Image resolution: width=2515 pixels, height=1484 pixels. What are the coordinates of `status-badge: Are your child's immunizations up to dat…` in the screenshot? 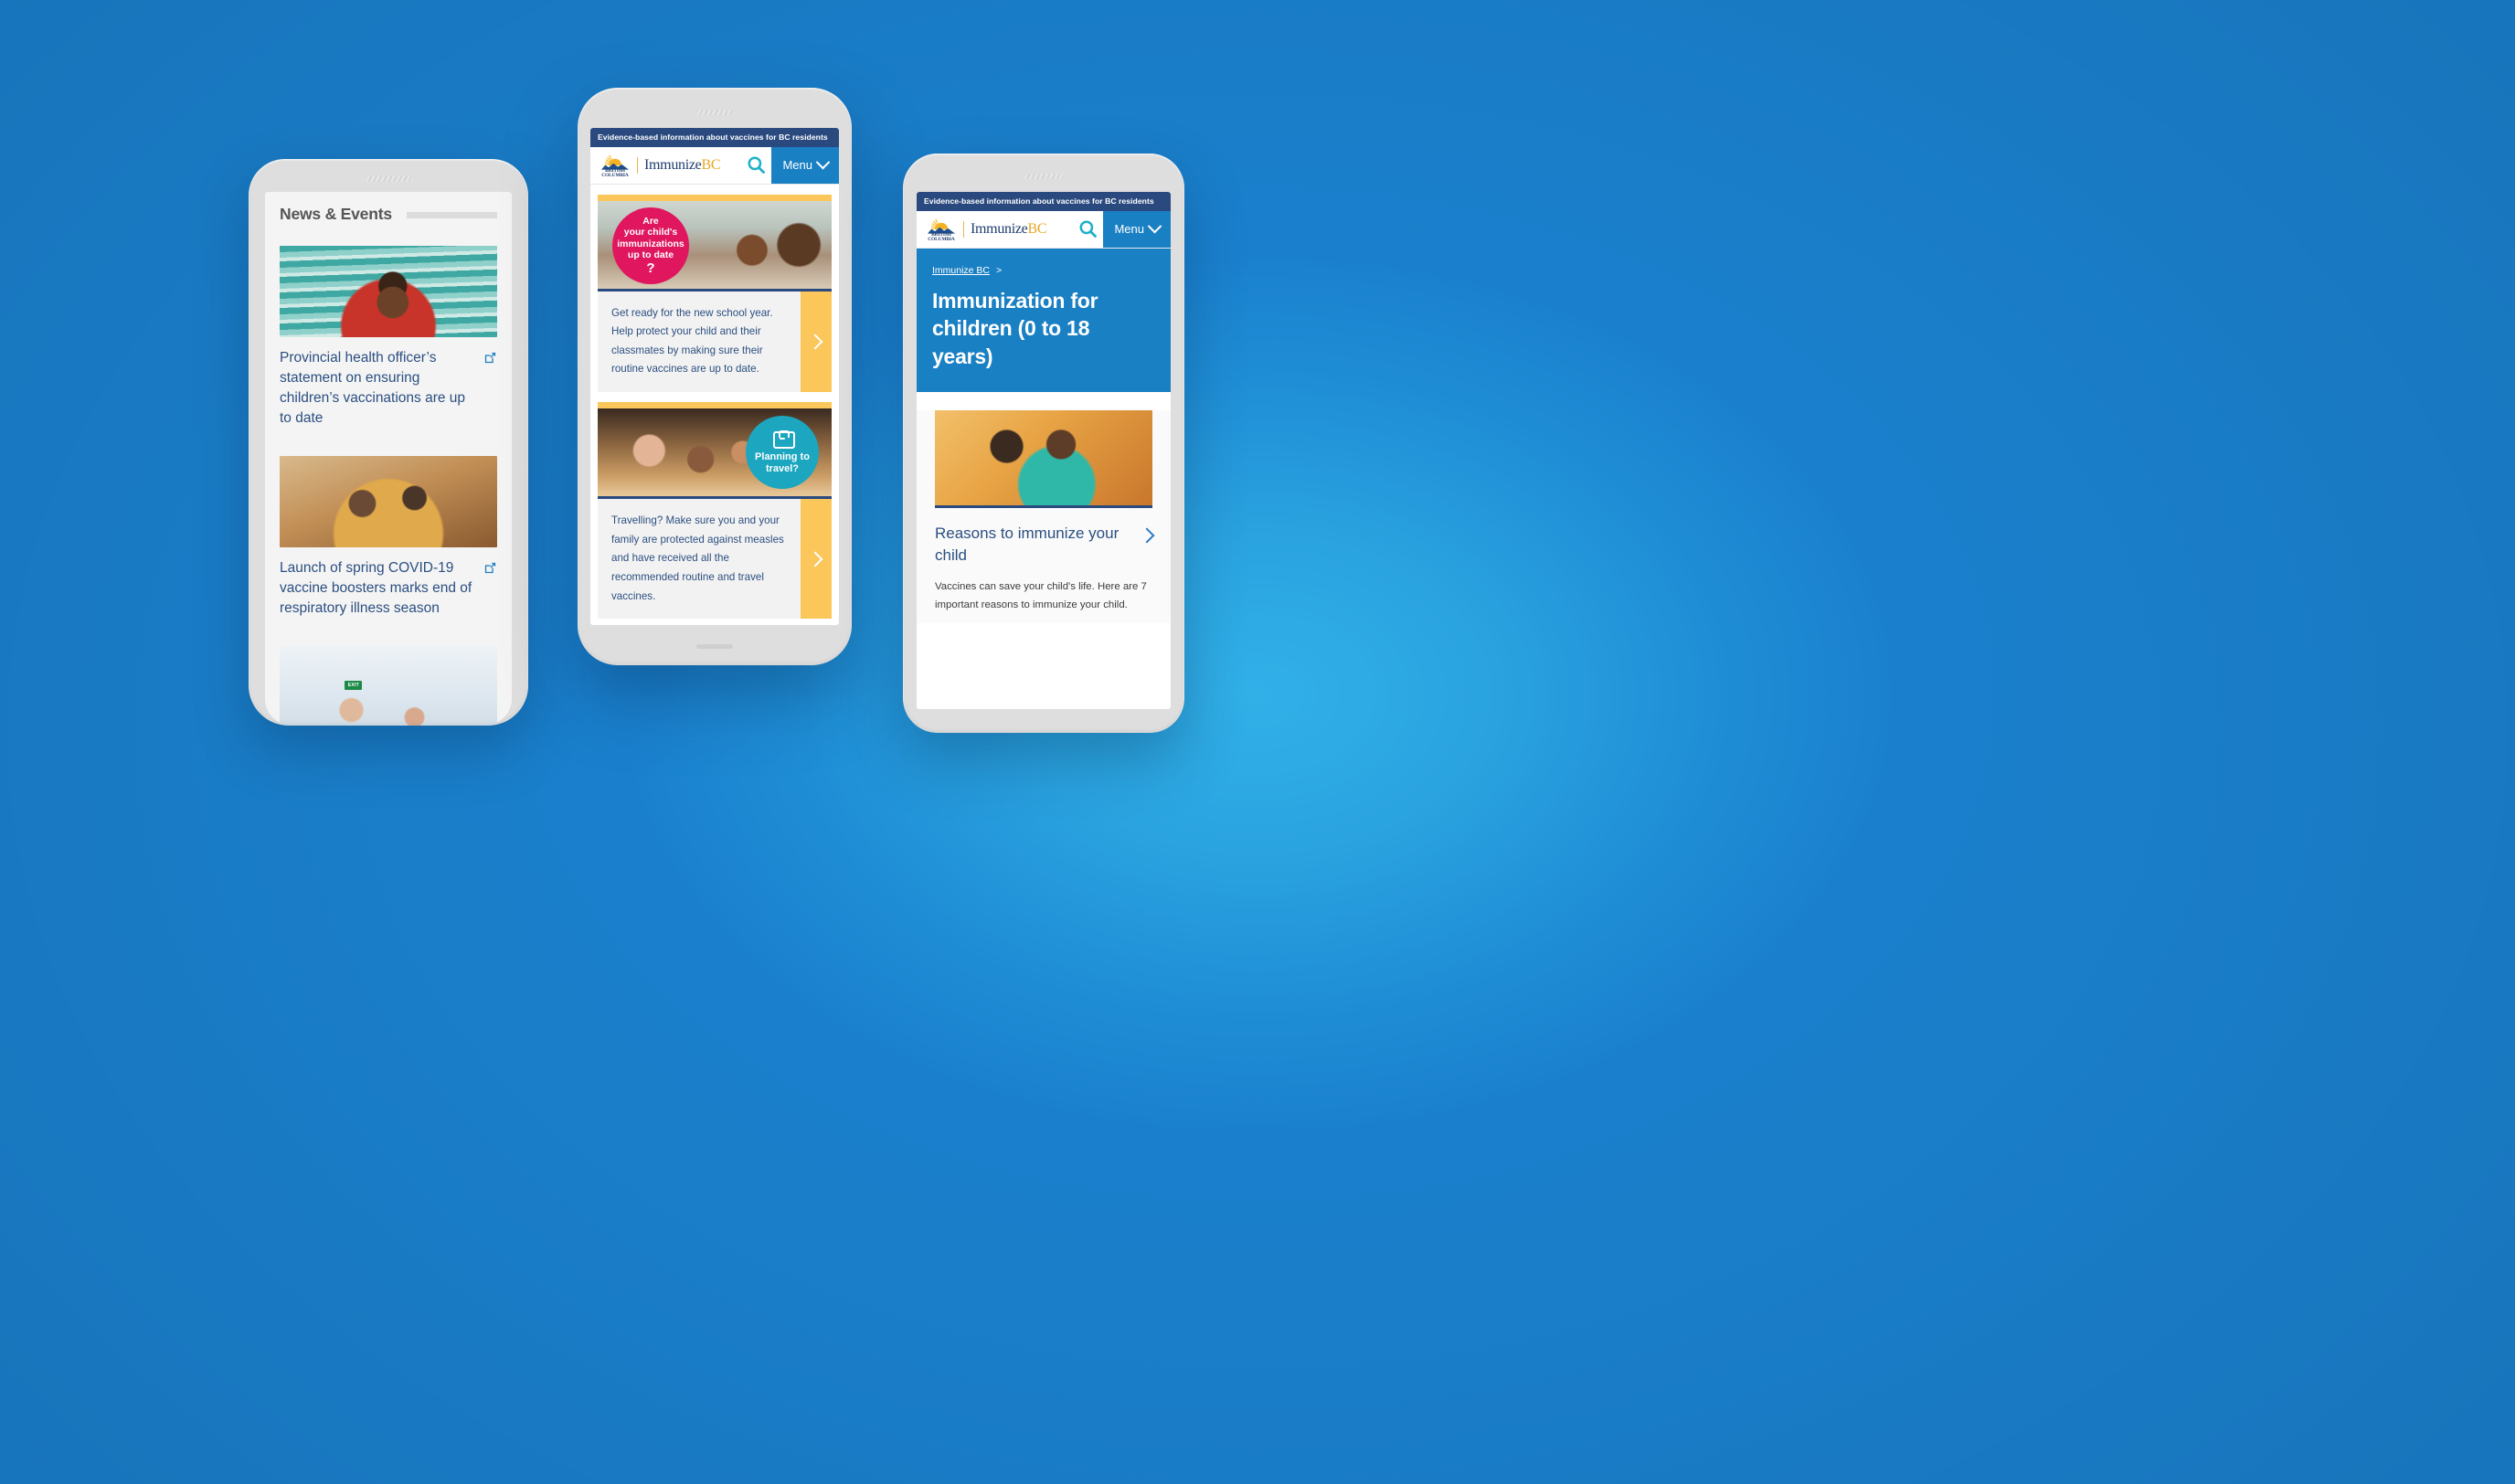 It's located at (651, 245).